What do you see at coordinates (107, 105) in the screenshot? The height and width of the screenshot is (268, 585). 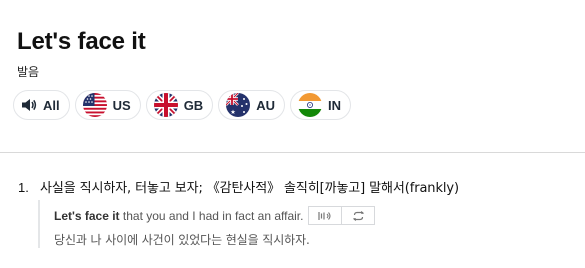 I see `accent-us-button: US` at bounding box center [107, 105].